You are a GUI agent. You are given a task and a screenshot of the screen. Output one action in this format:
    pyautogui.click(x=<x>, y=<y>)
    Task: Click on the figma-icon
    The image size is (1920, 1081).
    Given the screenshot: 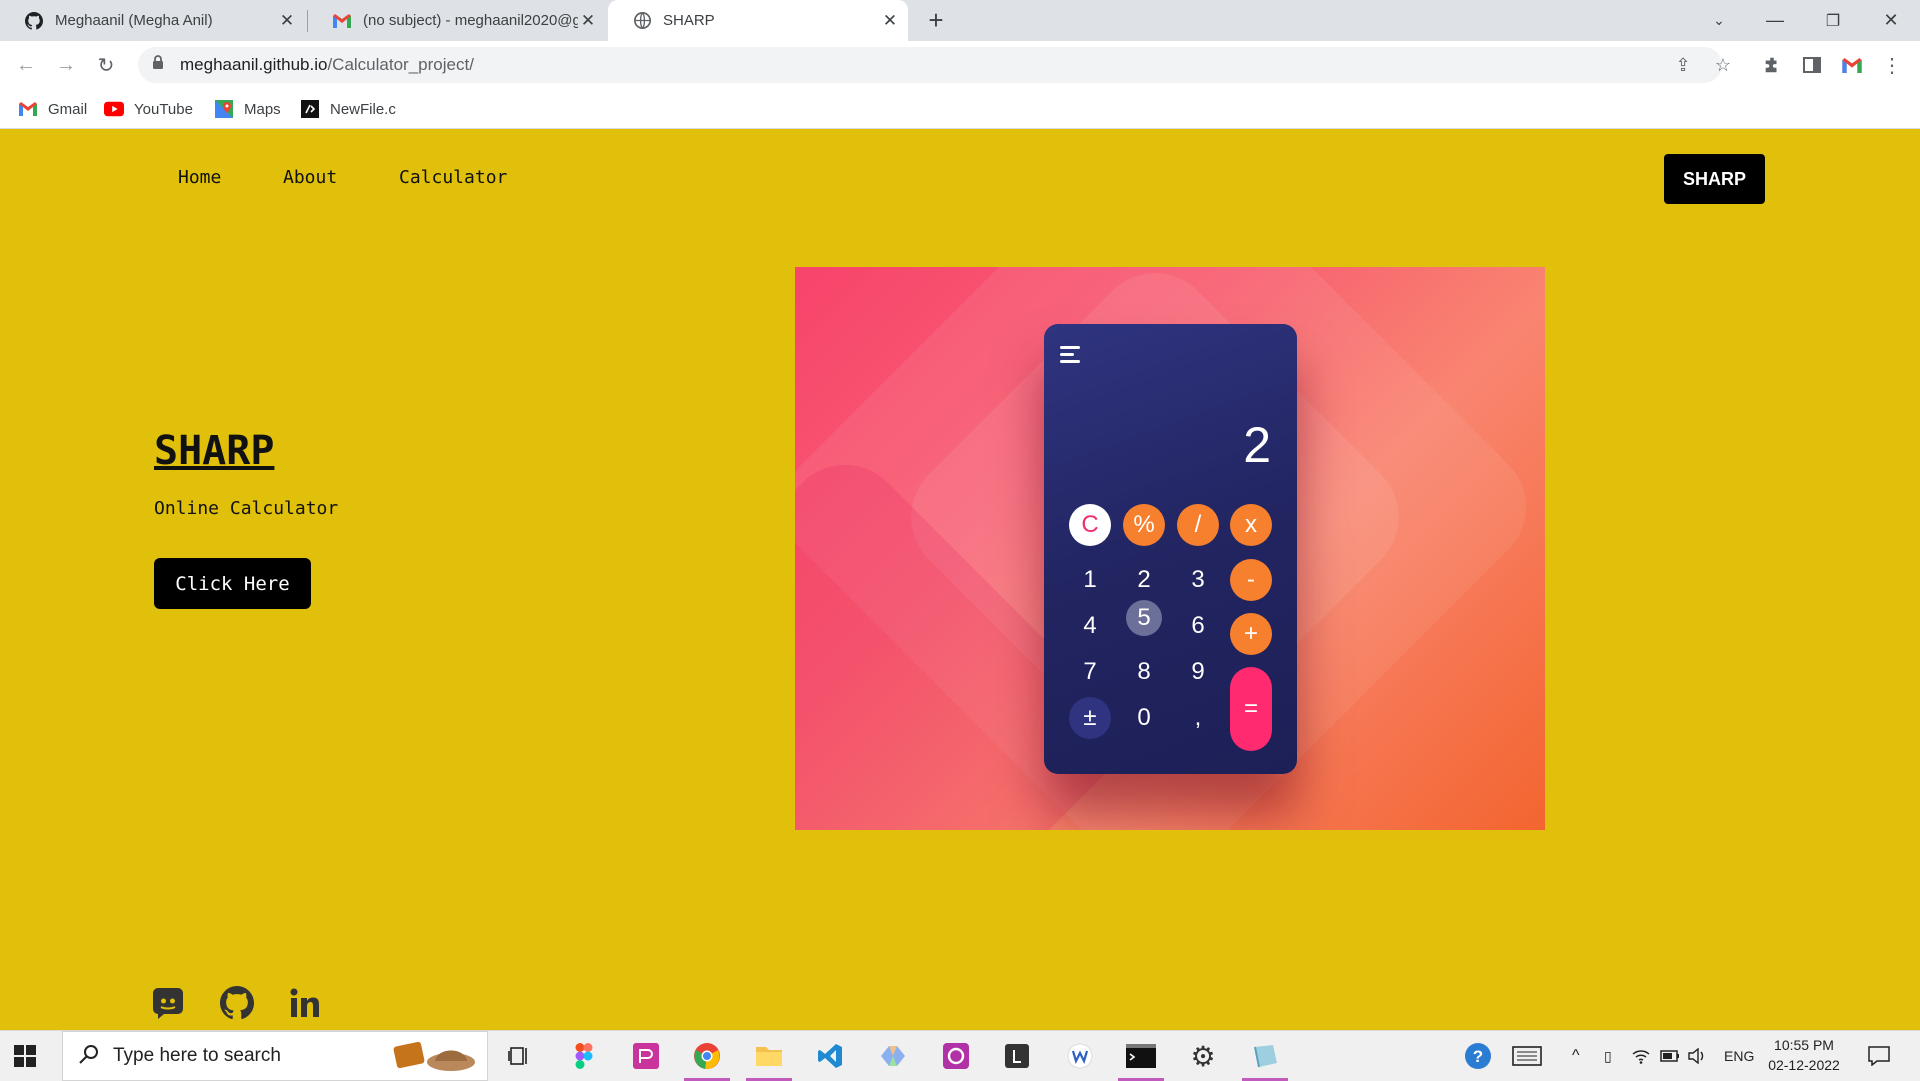 What is the action you would take?
    pyautogui.click(x=584, y=1056)
    